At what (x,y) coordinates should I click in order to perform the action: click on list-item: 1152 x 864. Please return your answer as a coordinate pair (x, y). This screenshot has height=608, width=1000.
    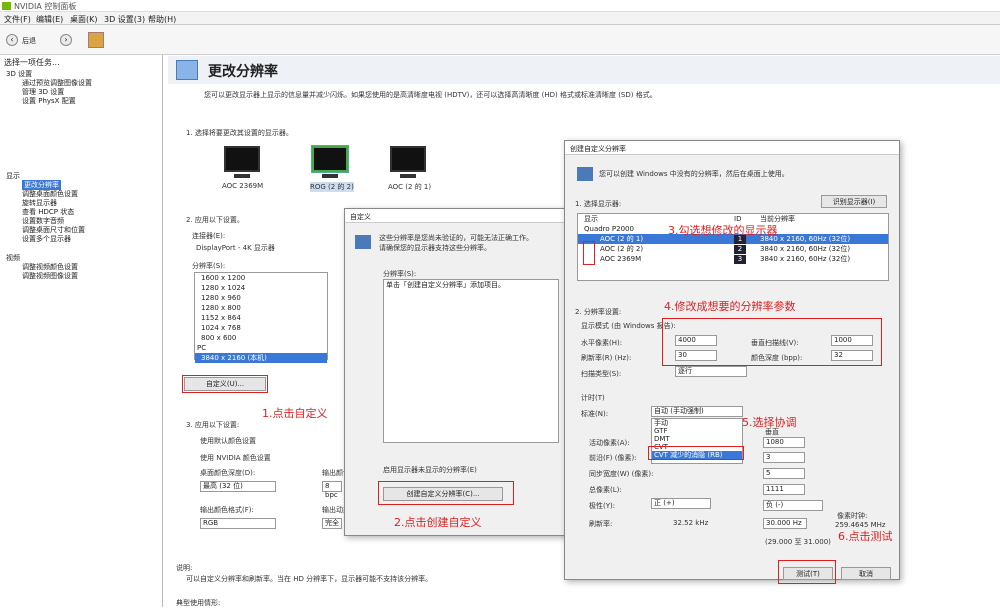
    Looking at the image, I should click on (261, 318).